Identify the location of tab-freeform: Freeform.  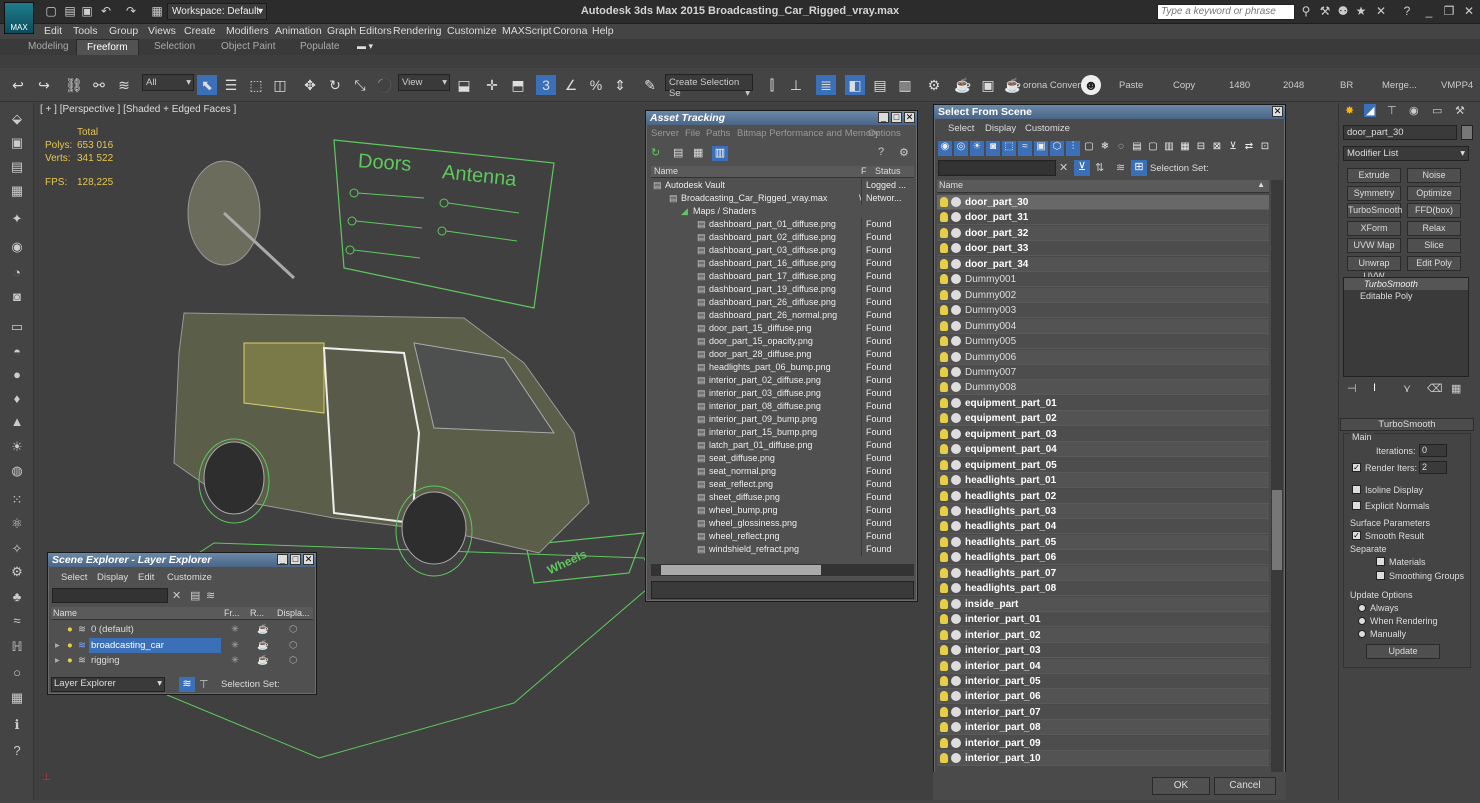
(107, 47).